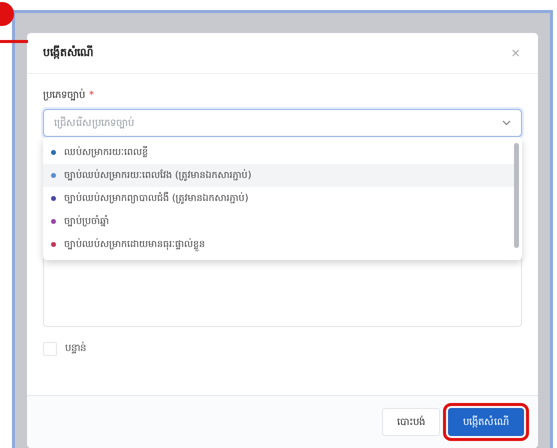 The image size is (557, 448). I want to click on dropdown-option: ច្បាប់ឈប់សម្រាករយៈពេលវែង (ត្រូវមានឯកសារភ្ជាប់), so click(278, 175).